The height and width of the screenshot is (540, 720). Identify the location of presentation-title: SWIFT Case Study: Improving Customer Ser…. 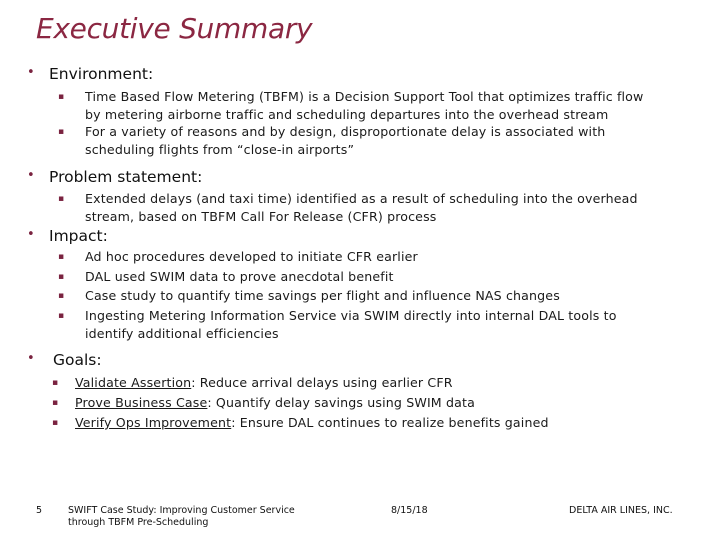
(181, 516).